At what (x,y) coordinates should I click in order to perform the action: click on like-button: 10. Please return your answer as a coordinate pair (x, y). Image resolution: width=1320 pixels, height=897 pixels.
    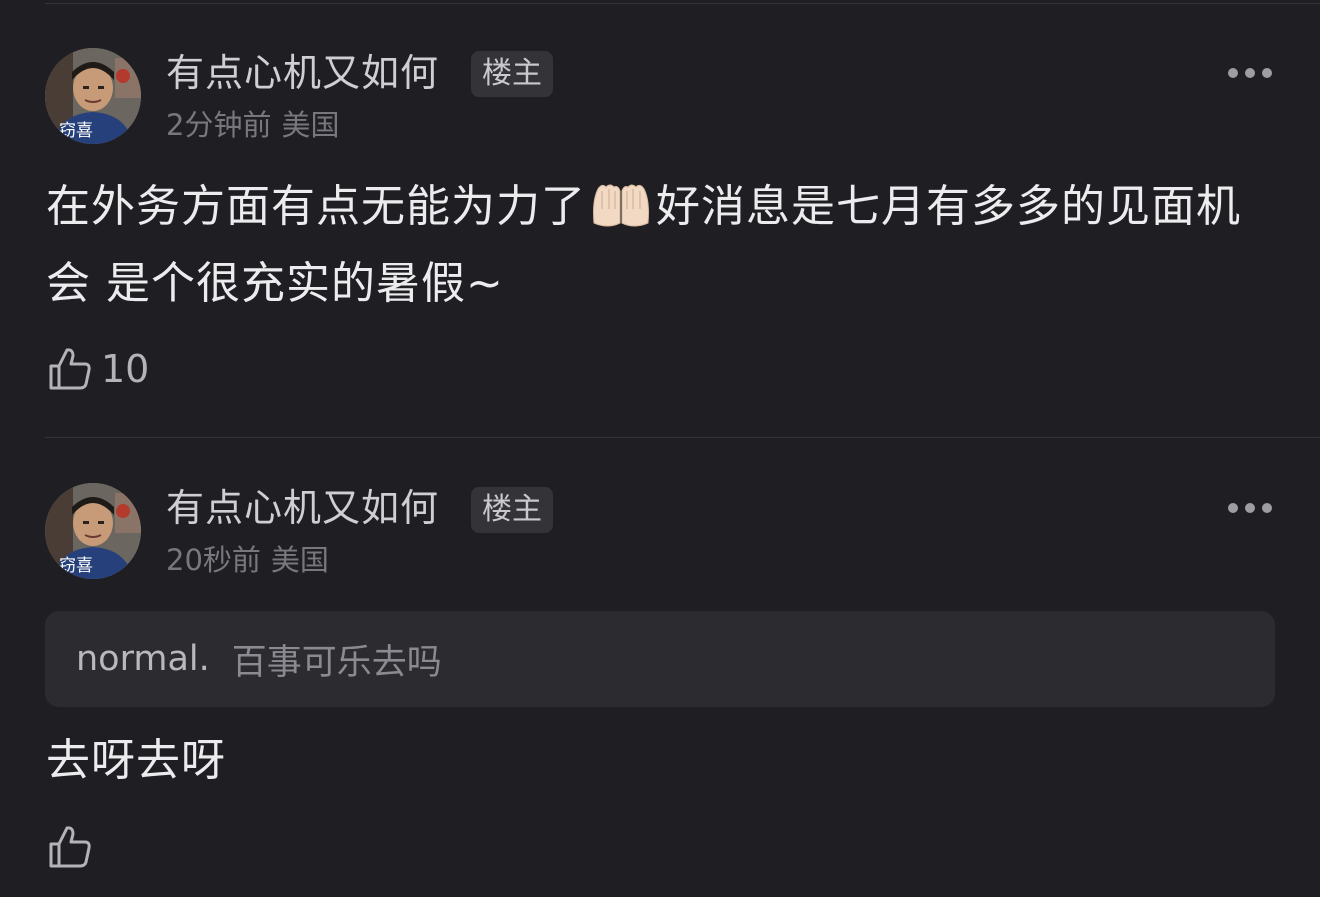
    Looking at the image, I should click on (98, 369).